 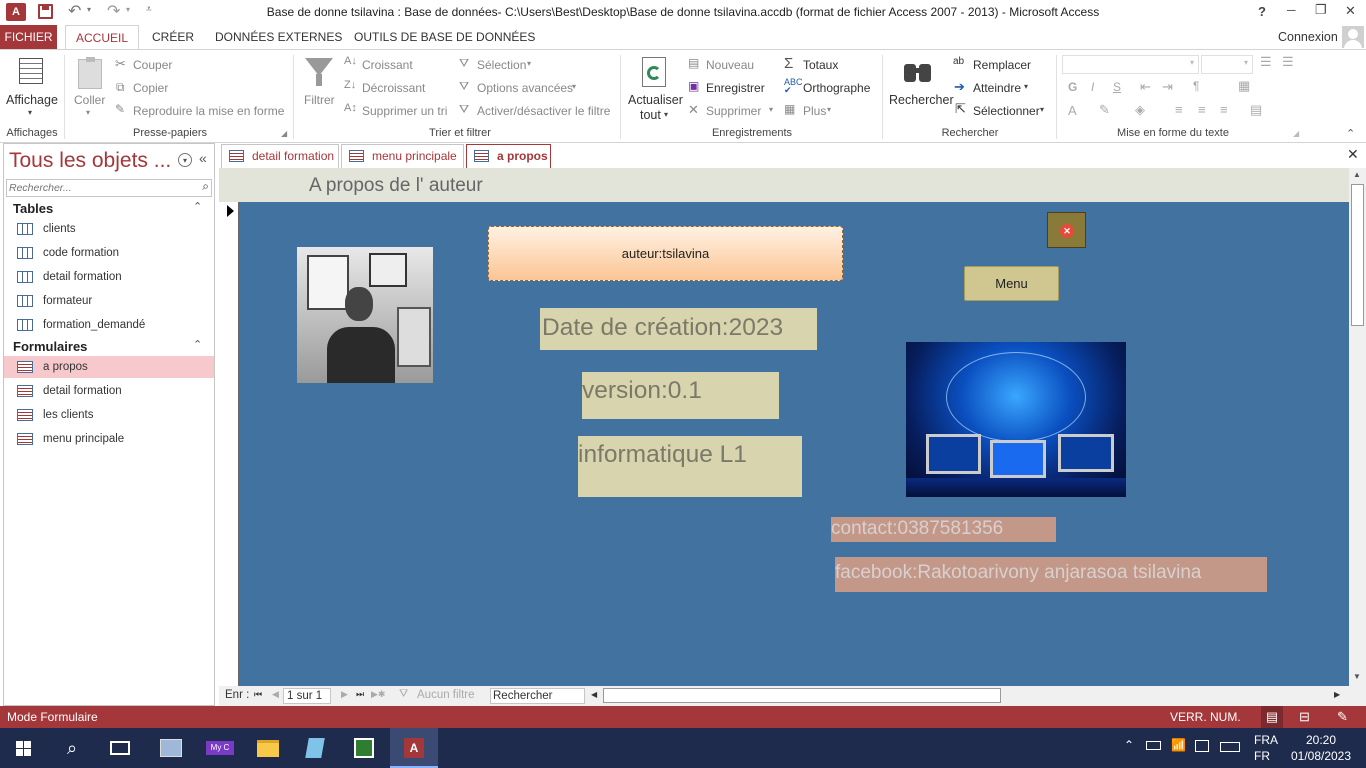 I want to click on coller-button: Coller, so click(x=89, y=100).